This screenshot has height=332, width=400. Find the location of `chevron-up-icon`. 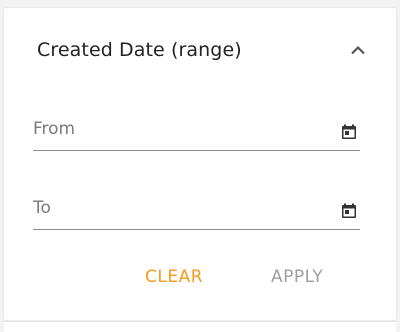

chevron-up-icon is located at coordinates (358, 50).